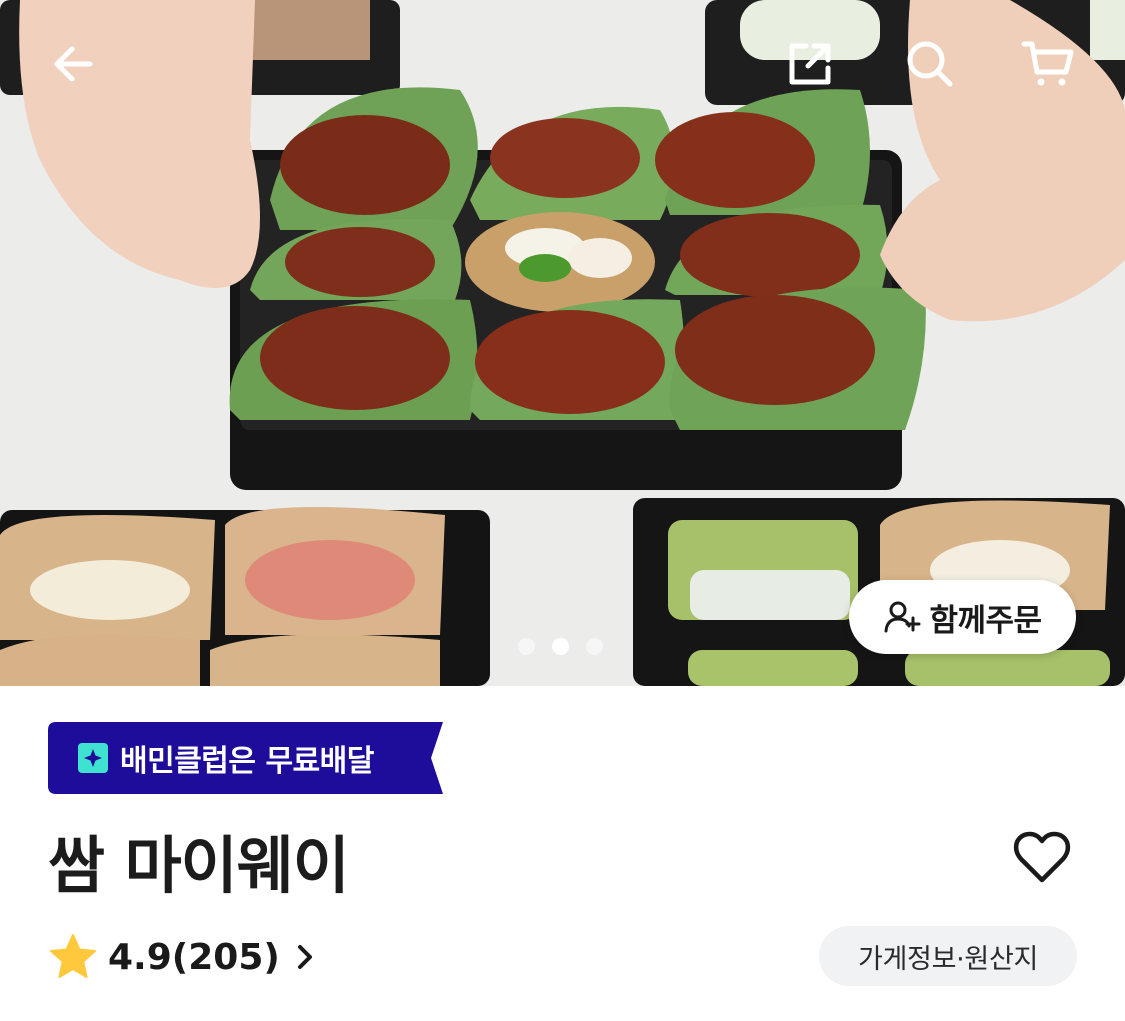 The height and width of the screenshot is (1021, 1125). I want to click on search-button, so click(930, 64).